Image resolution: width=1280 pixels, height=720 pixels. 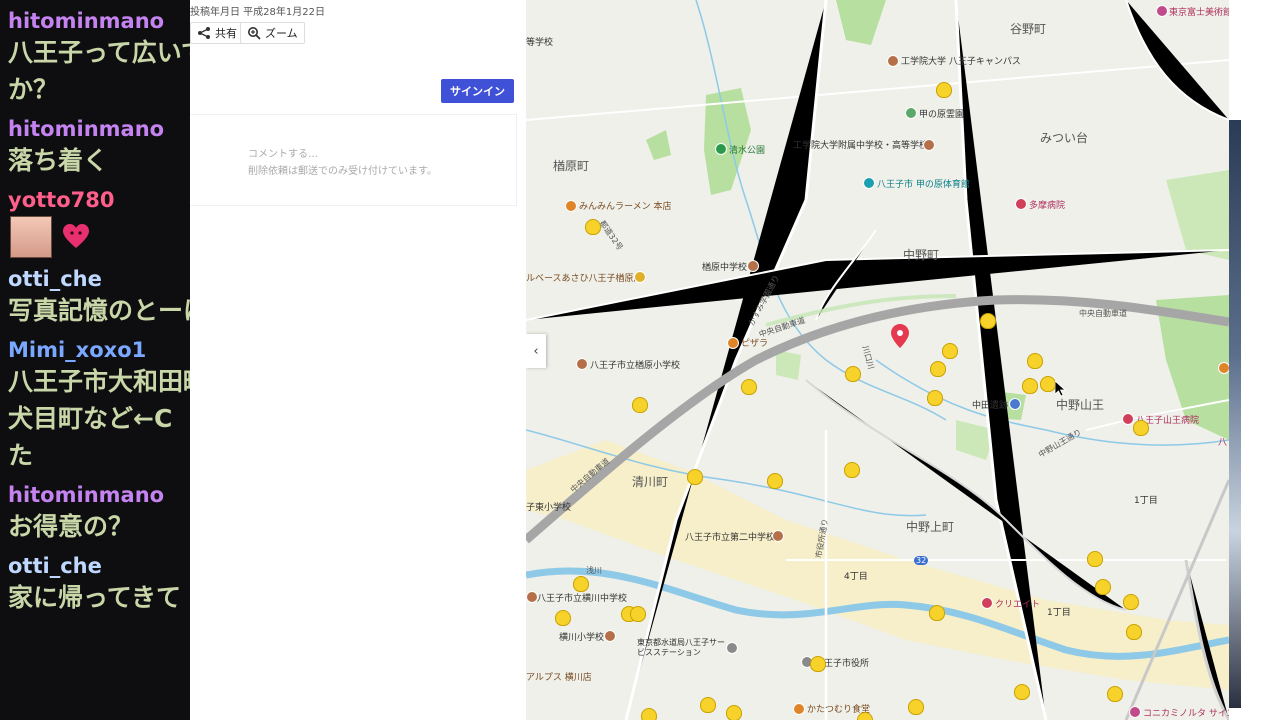 What do you see at coordinates (477, 91) in the screenshot?
I see `signin-button: サインイン` at bounding box center [477, 91].